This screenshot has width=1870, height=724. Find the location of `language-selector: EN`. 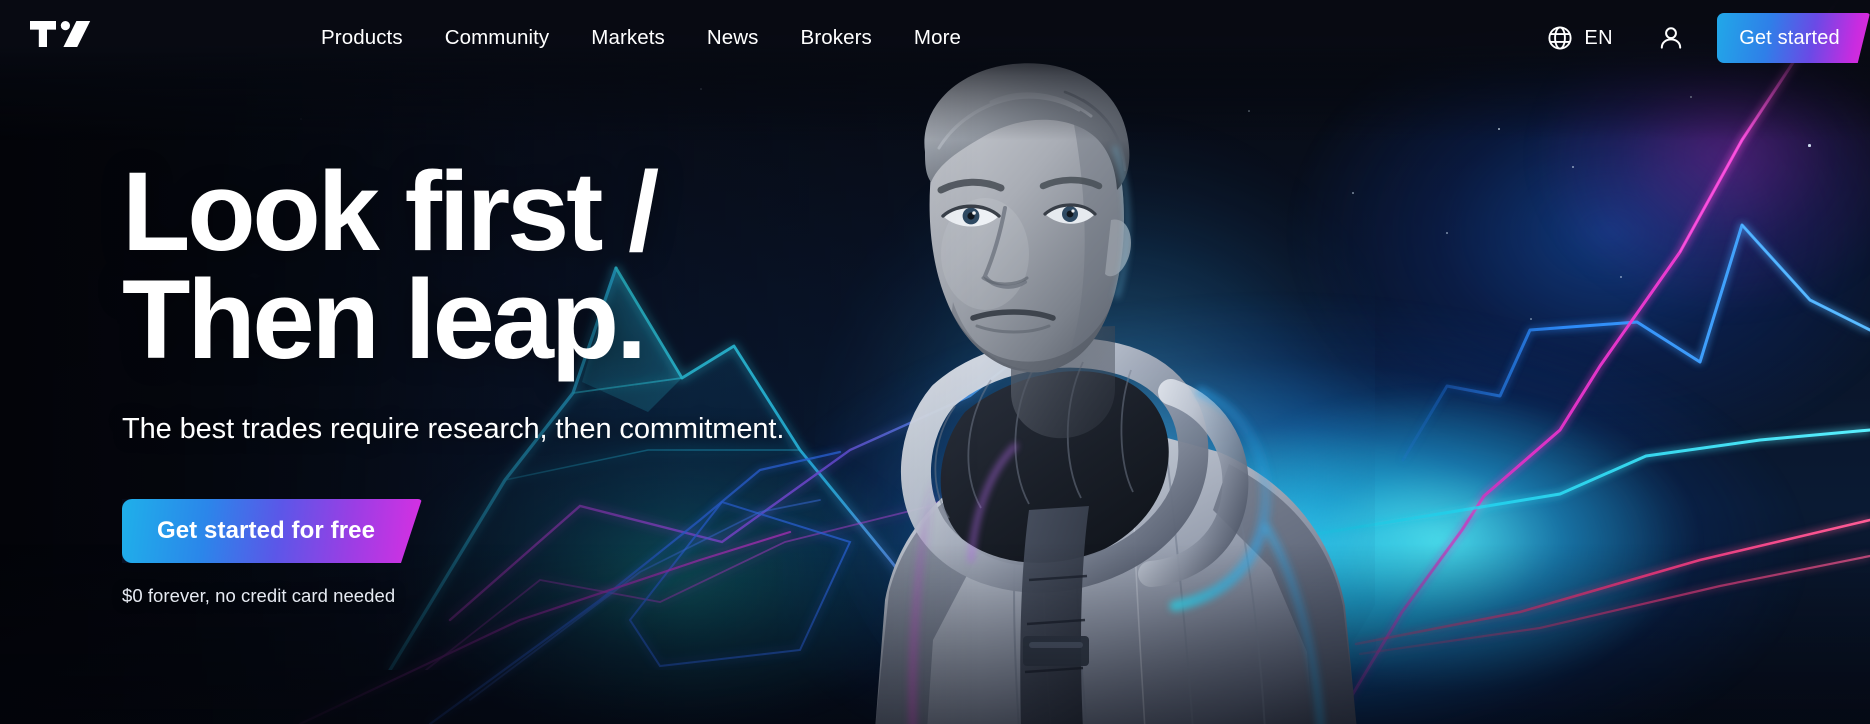

language-selector: EN is located at coordinates (1580, 38).